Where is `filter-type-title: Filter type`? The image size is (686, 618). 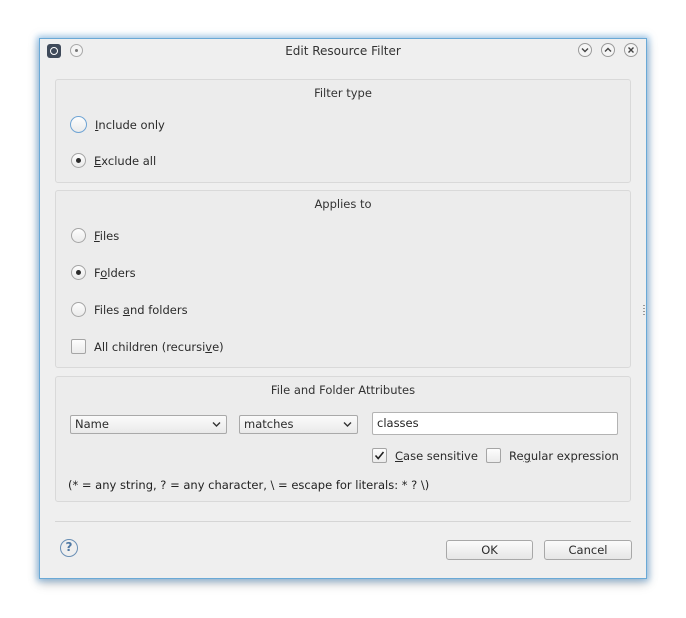 filter-type-title: Filter type is located at coordinates (343, 93).